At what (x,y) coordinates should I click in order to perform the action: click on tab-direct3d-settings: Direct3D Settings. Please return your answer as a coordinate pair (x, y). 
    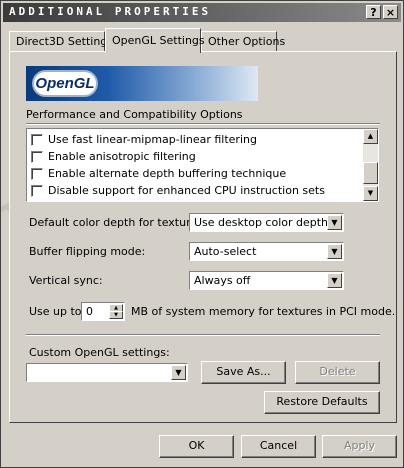
    Looking at the image, I should click on (61, 41).